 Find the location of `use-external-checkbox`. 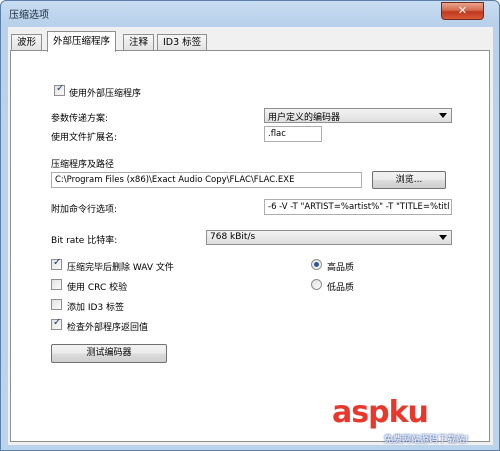

use-external-checkbox is located at coordinates (59, 89).